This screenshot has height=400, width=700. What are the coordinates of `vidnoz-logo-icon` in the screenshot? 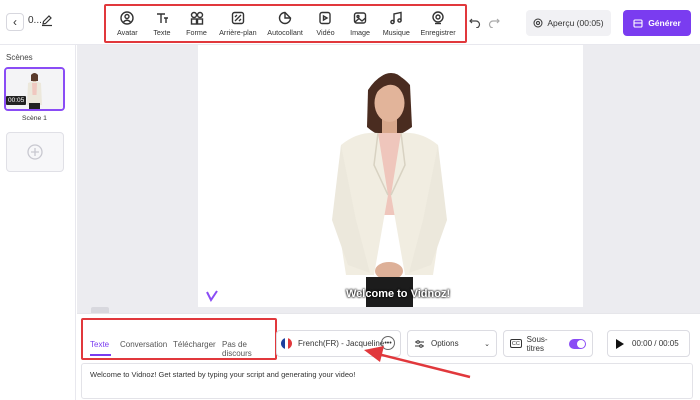 It's located at (212, 296).